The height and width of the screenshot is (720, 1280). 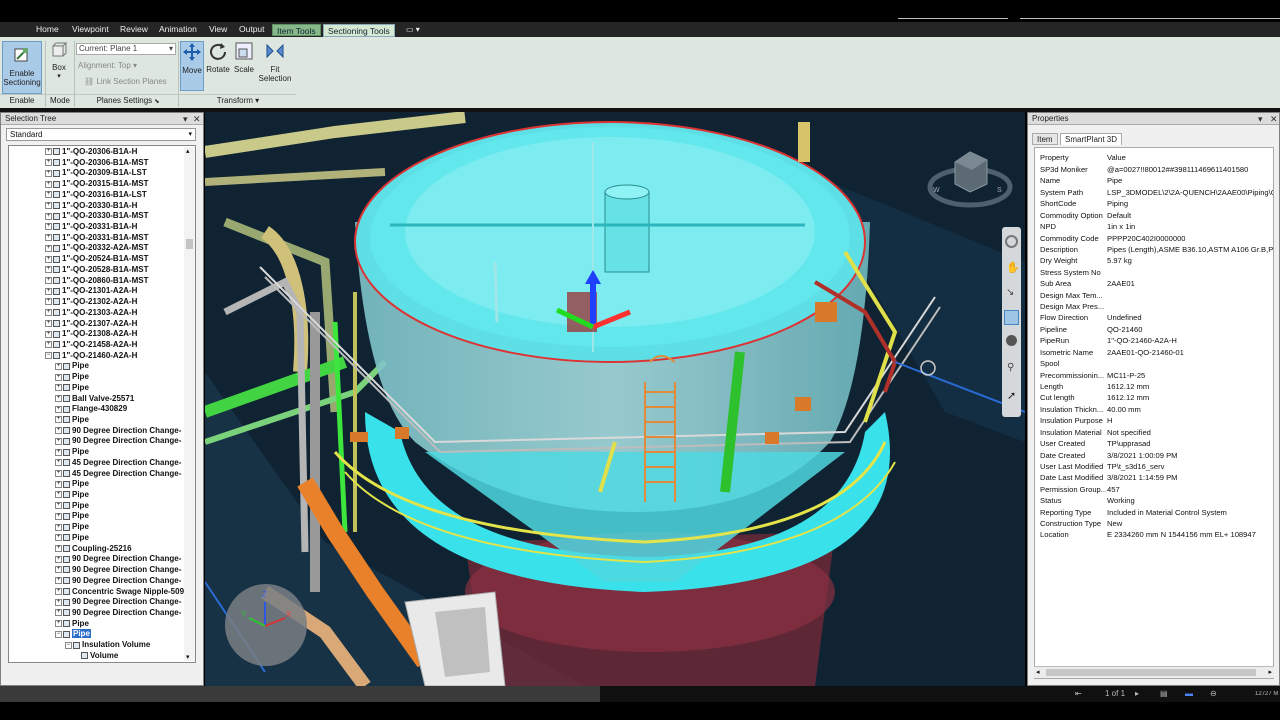 I want to click on move-button: Move, so click(x=192, y=66).